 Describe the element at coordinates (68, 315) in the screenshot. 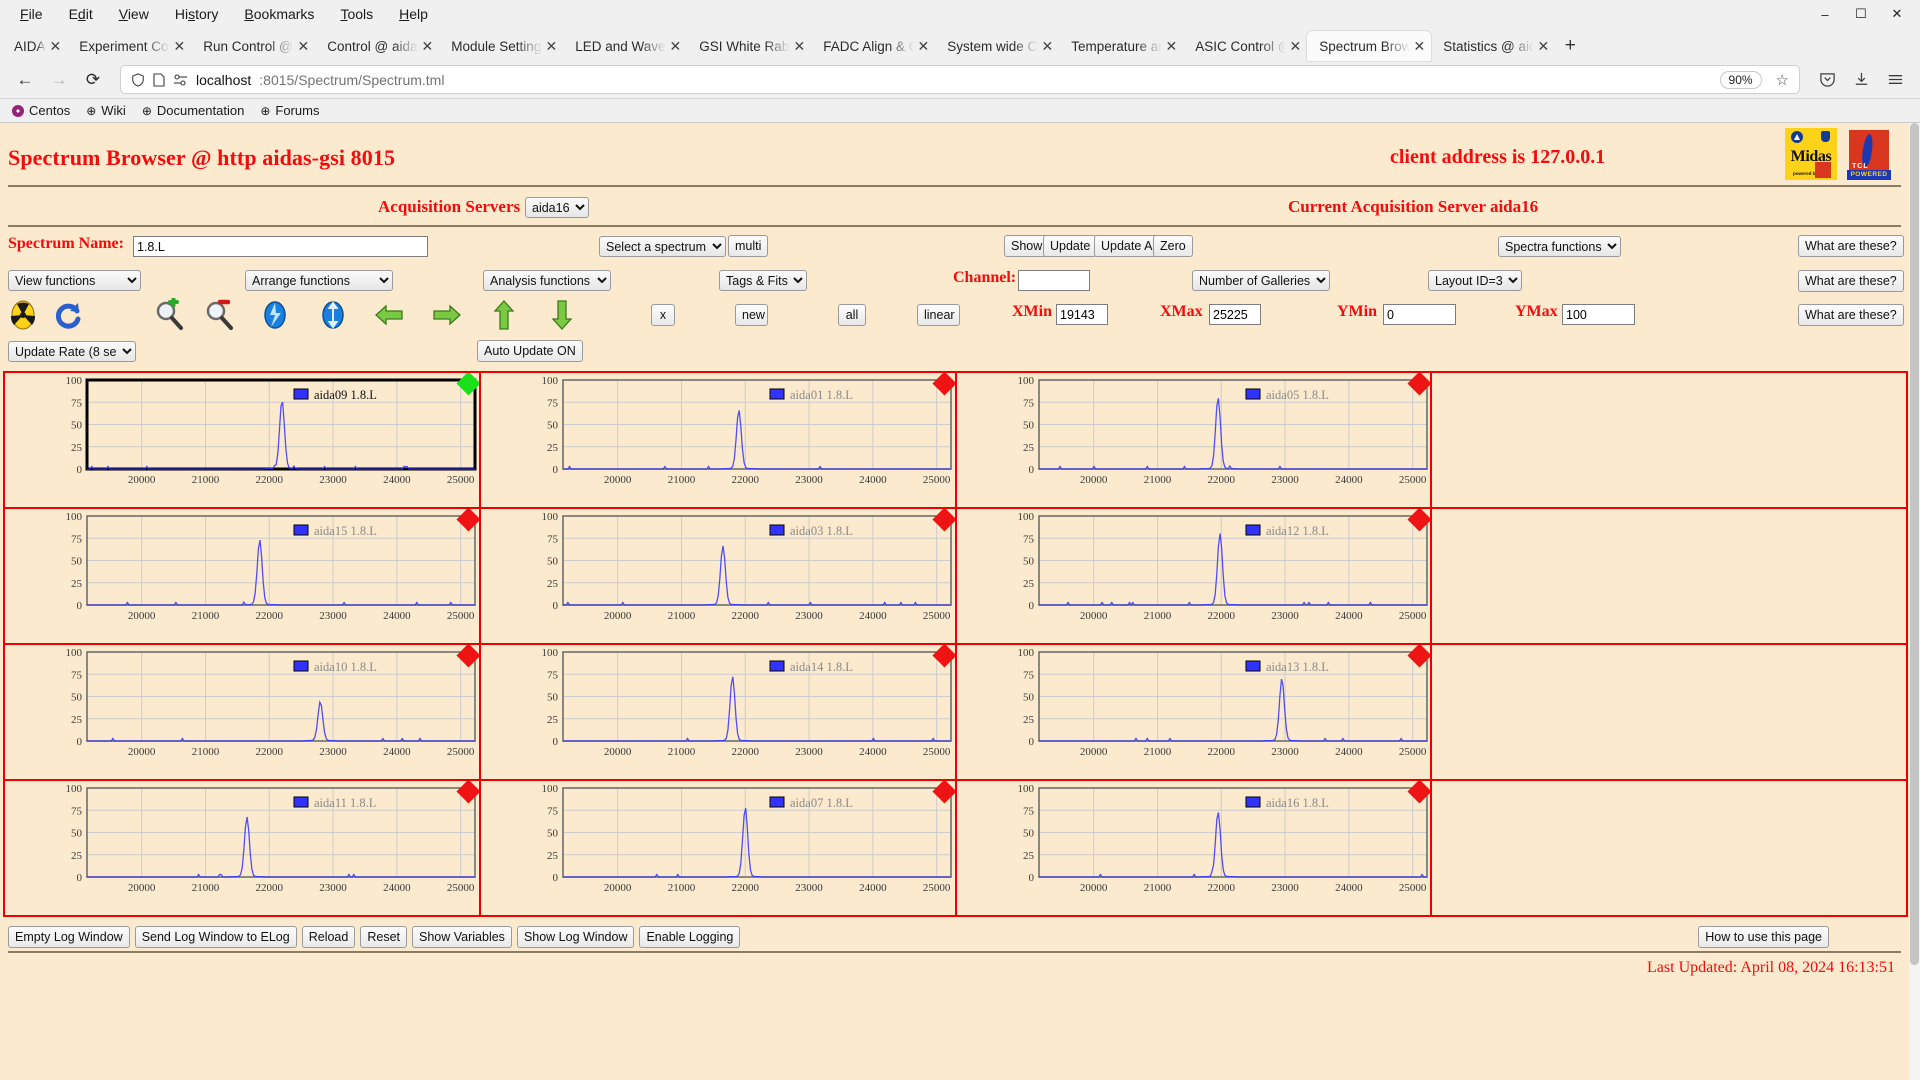

I see `refresh-icon` at that location.